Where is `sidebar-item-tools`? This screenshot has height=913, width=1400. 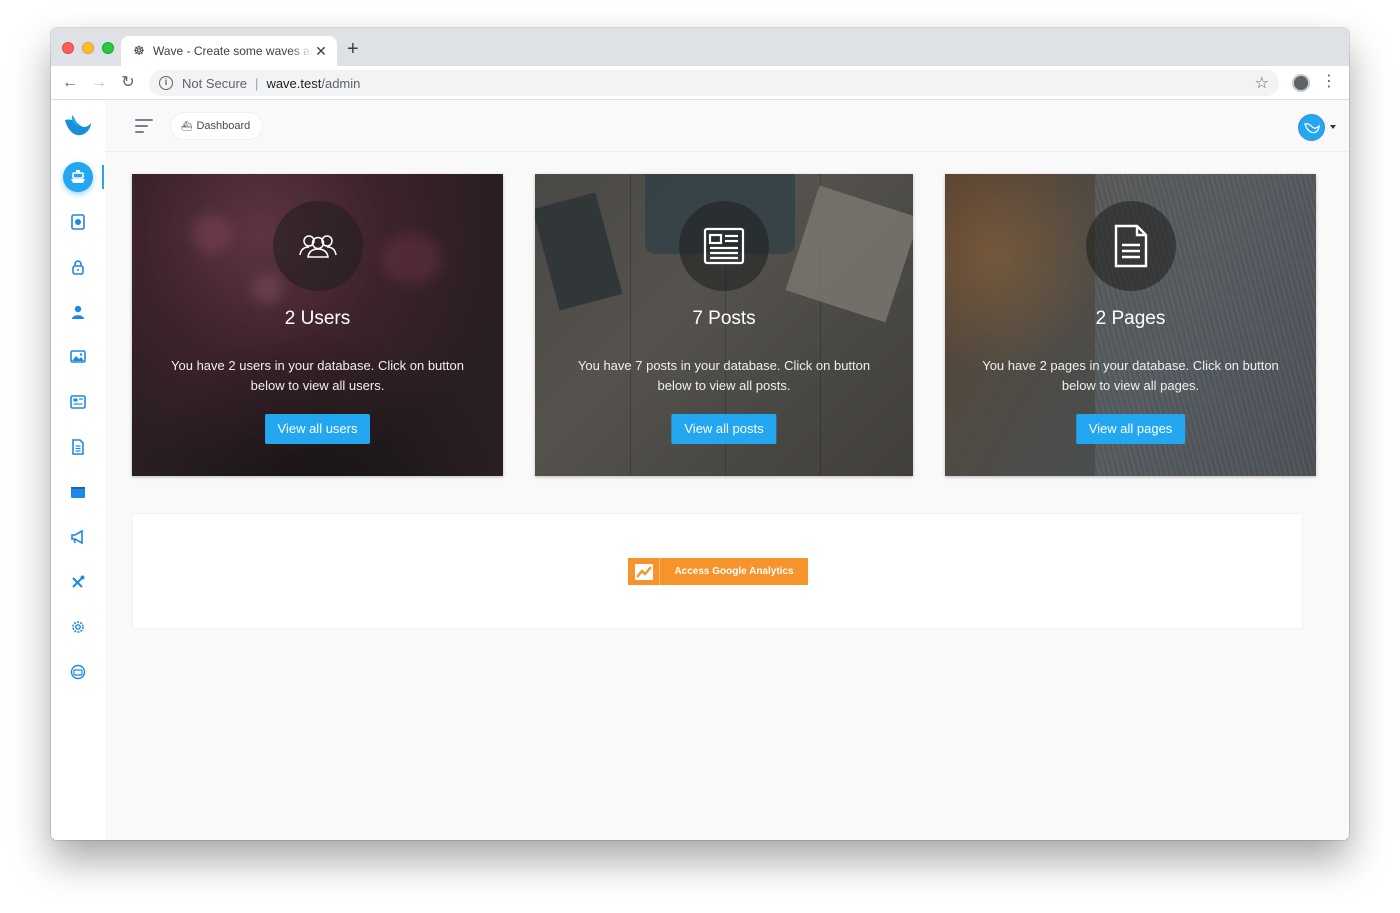
sidebar-item-tools is located at coordinates (78, 582).